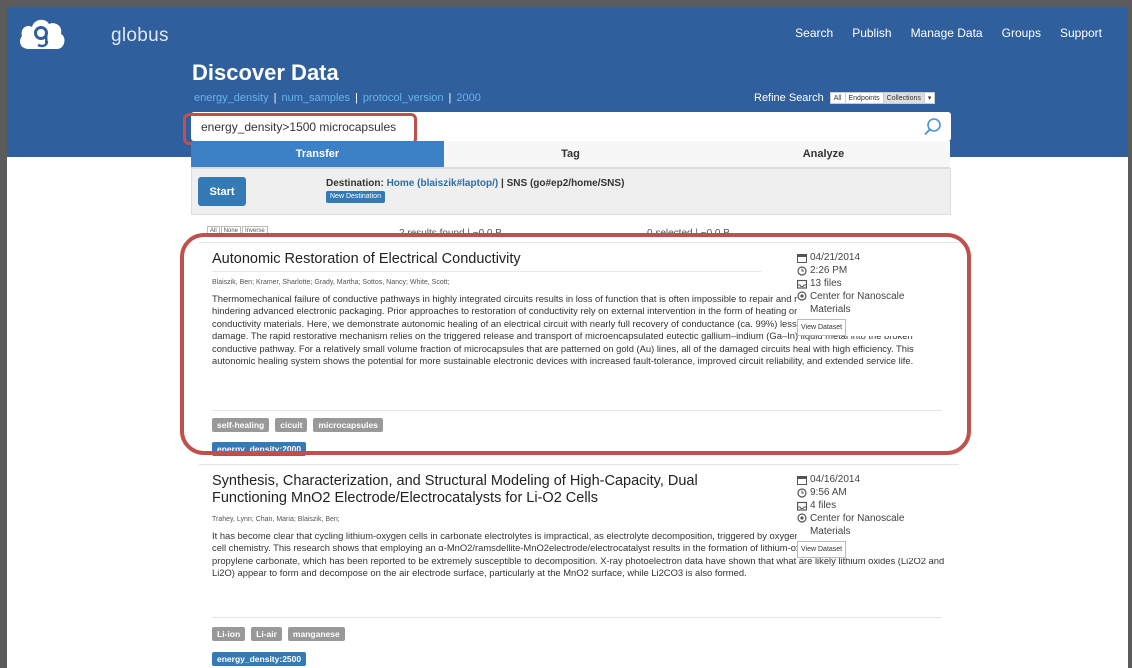 This screenshot has width=1132, height=668. Describe the element at coordinates (3, 334) in the screenshot. I see `window-frame-left` at that location.